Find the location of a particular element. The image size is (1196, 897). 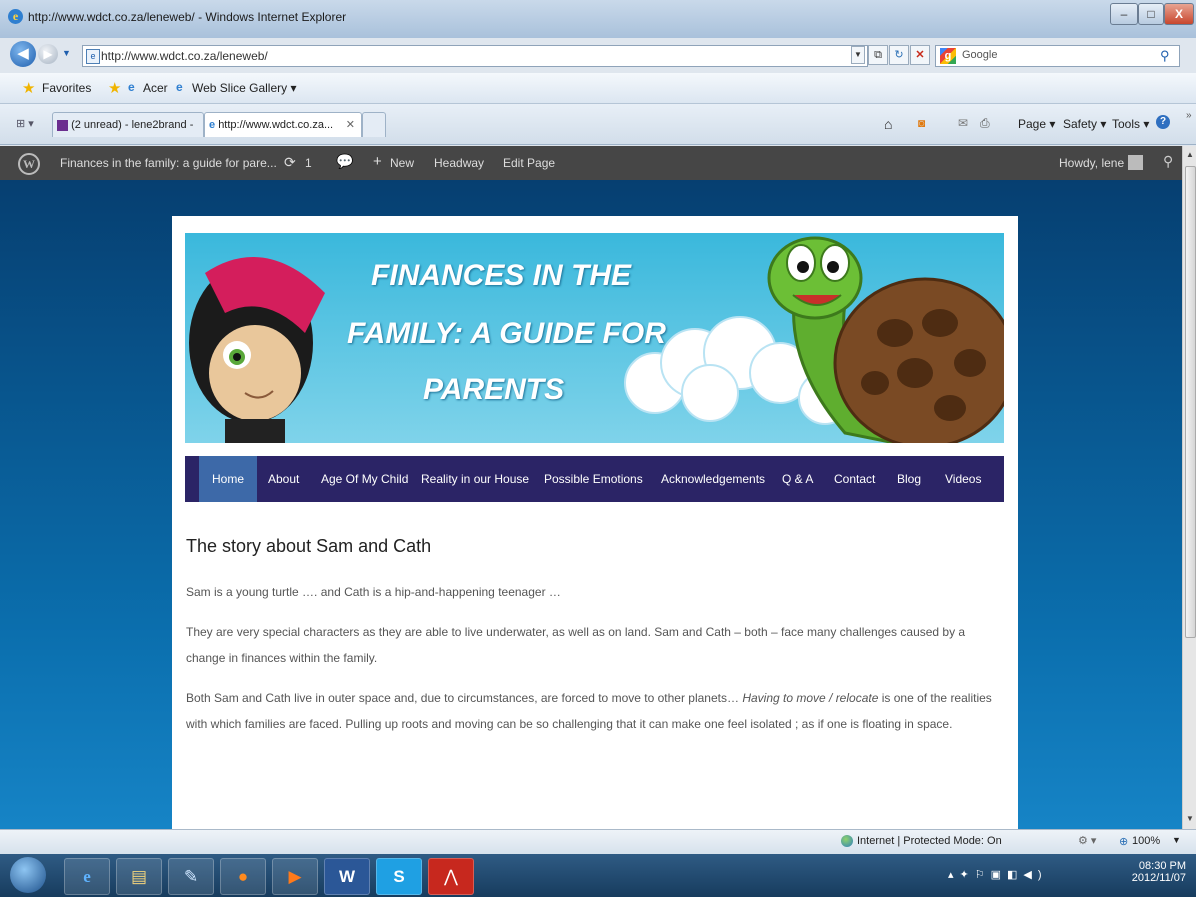

address-text: http://www.wdct.co.za/leneweb/ is located at coordinates (184, 56).